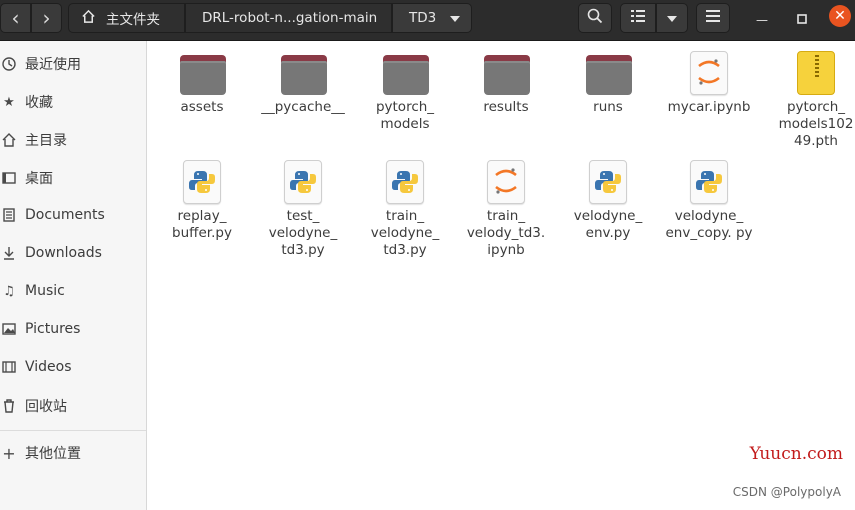 This screenshot has width=855, height=510. What do you see at coordinates (709, 107) in the screenshot?
I see `file-name: mycar.ipynb` at bounding box center [709, 107].